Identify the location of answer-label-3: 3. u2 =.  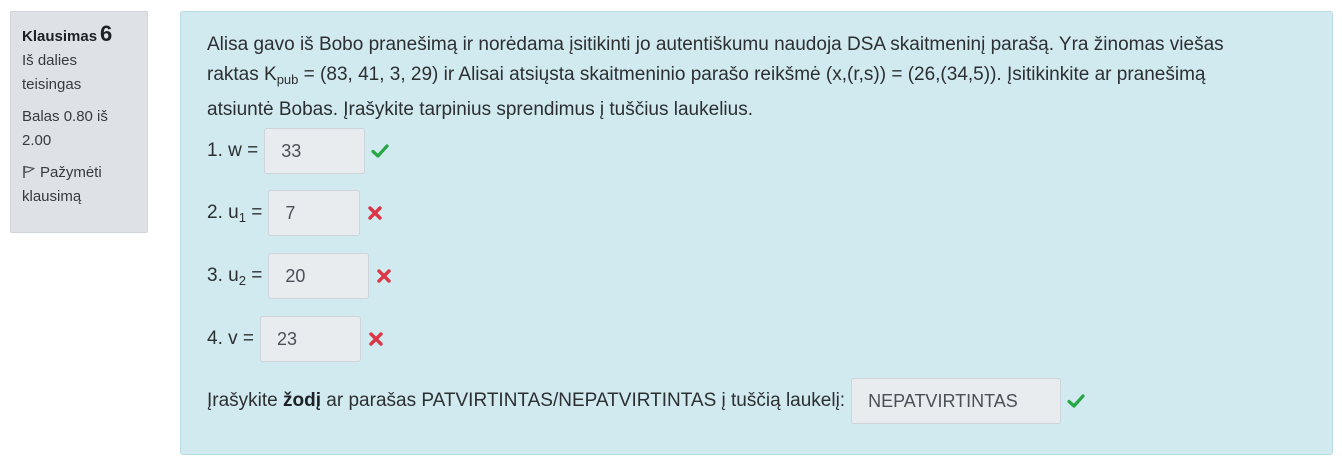
(234, 276).